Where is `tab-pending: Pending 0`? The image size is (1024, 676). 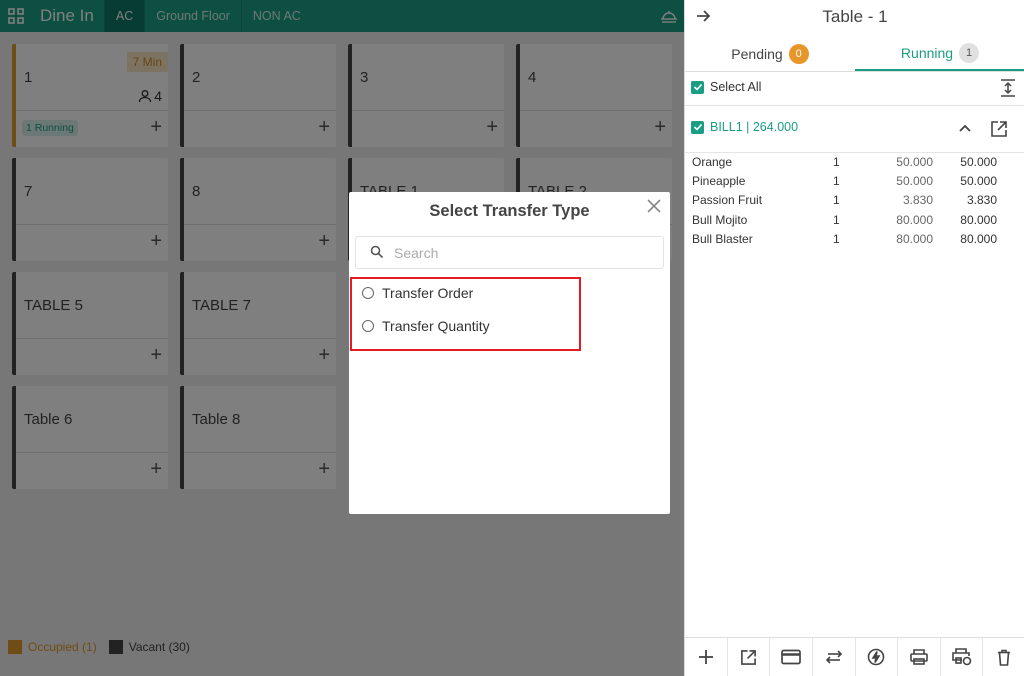 tab-pending: Pending 0 is located at coordinates (770, 53).